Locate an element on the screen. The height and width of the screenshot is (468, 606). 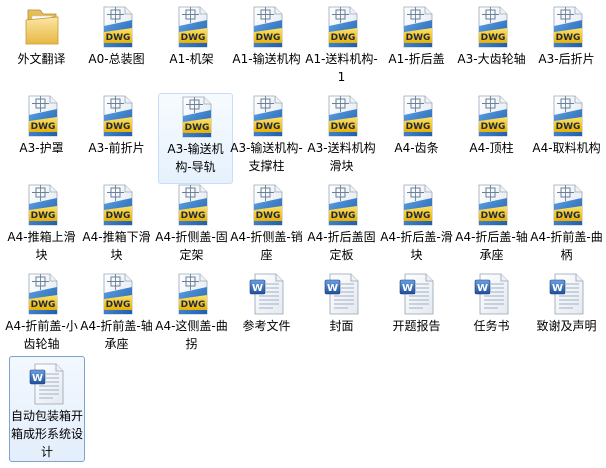
file-label: A4-这侧盖-曲拐 is located at coordinates (191, 335).